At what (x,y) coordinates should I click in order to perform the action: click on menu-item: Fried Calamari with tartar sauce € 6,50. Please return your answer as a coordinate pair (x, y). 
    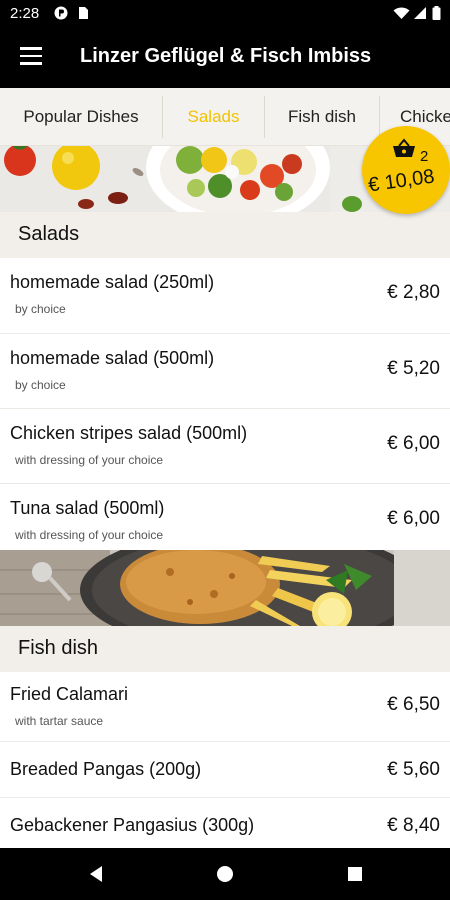
    Looking at the image, I should click on (225, 707).